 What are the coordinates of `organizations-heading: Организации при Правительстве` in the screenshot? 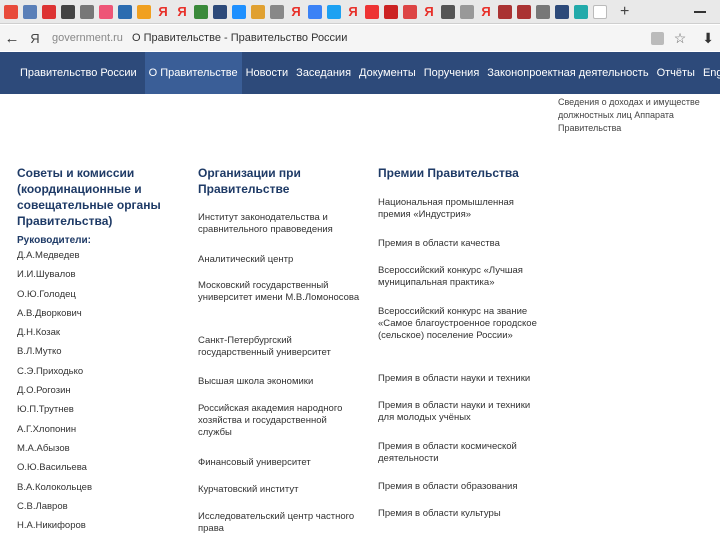 It's located at (280, 181).